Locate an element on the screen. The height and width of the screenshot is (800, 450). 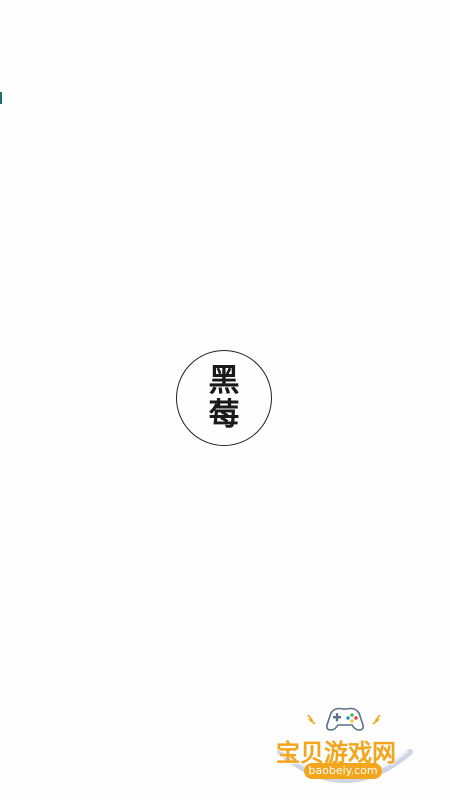
logo-char-top: 黑 is located at coordinates (224, 381).